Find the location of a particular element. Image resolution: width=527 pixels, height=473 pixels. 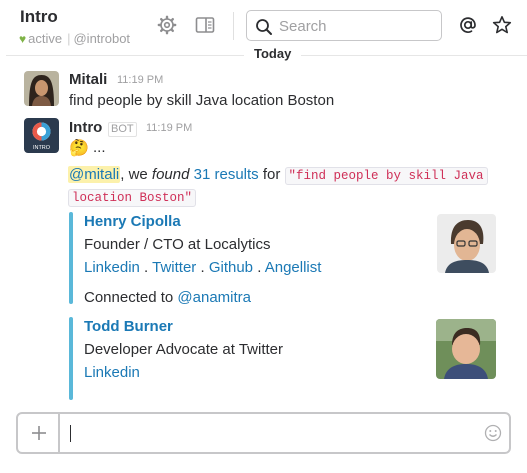

result-text: , we is located at coordinates (136, 174).